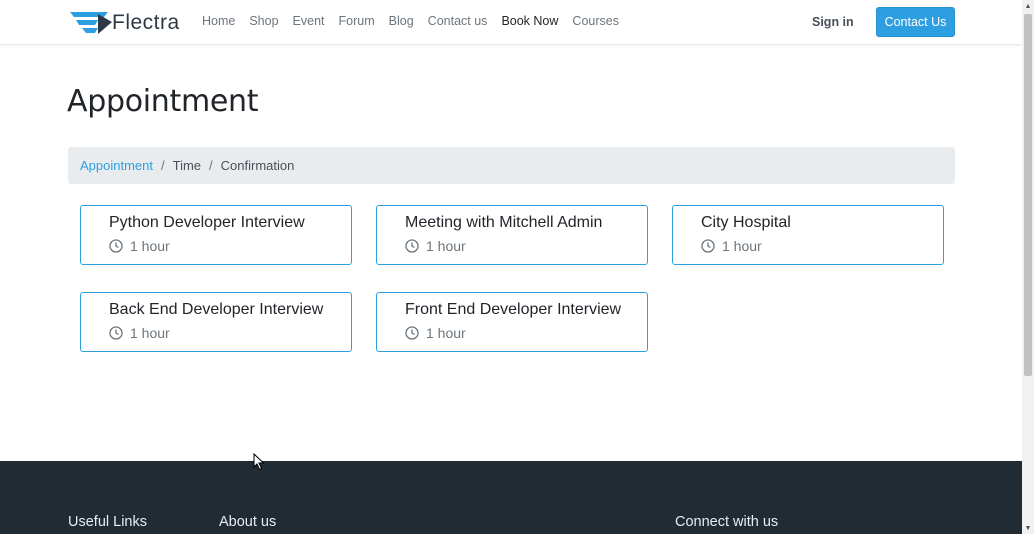 This screenshot has width=1034, height=534. What do you see at coordinates (207, 222) in the screenshot?
I see `appointment-name: Python Developer Interview` at bounding box center [207, 222].